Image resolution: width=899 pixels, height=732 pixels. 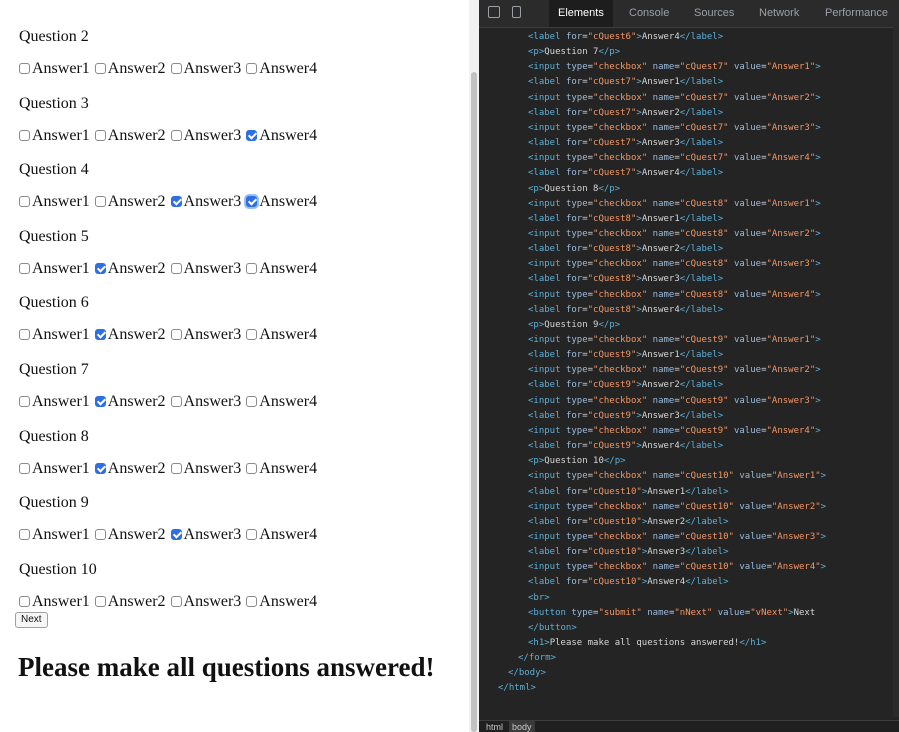 What do you see at coordinates (577, 461) in the screenshot?
I see `dom-node-line: <p>Question 10</p>` at bounding box center [577, 461].